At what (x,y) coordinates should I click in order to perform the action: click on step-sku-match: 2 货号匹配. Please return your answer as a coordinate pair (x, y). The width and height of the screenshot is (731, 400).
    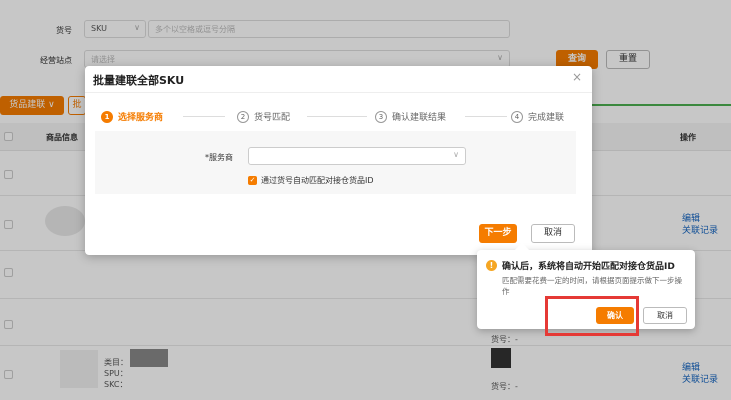
    Looking at the image, I should click on (263, 116).